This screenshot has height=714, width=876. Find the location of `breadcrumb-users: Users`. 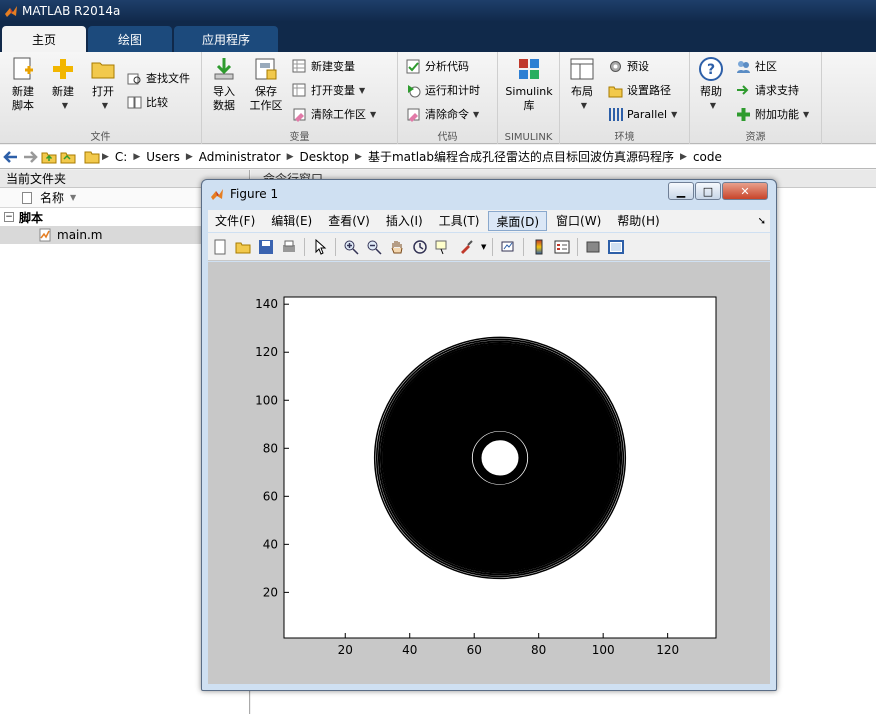

breadcrumb-users: Users is located at coordinates (163, 157).